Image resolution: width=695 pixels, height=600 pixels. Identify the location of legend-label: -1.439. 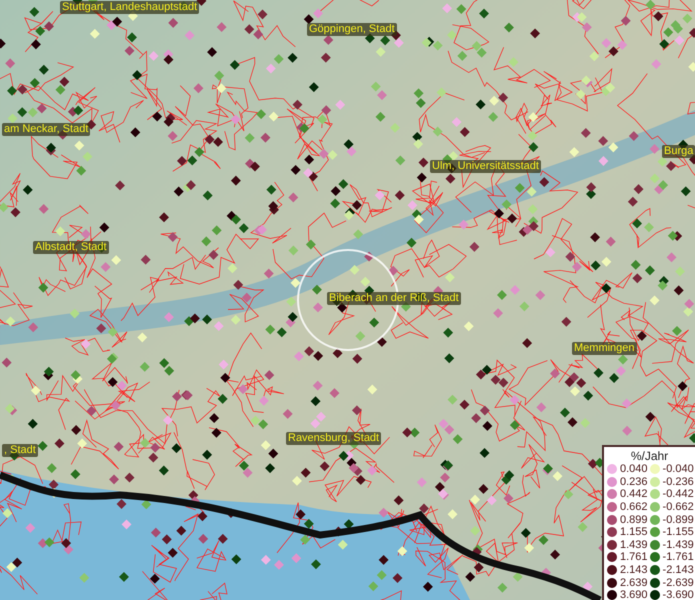
(678, 544).